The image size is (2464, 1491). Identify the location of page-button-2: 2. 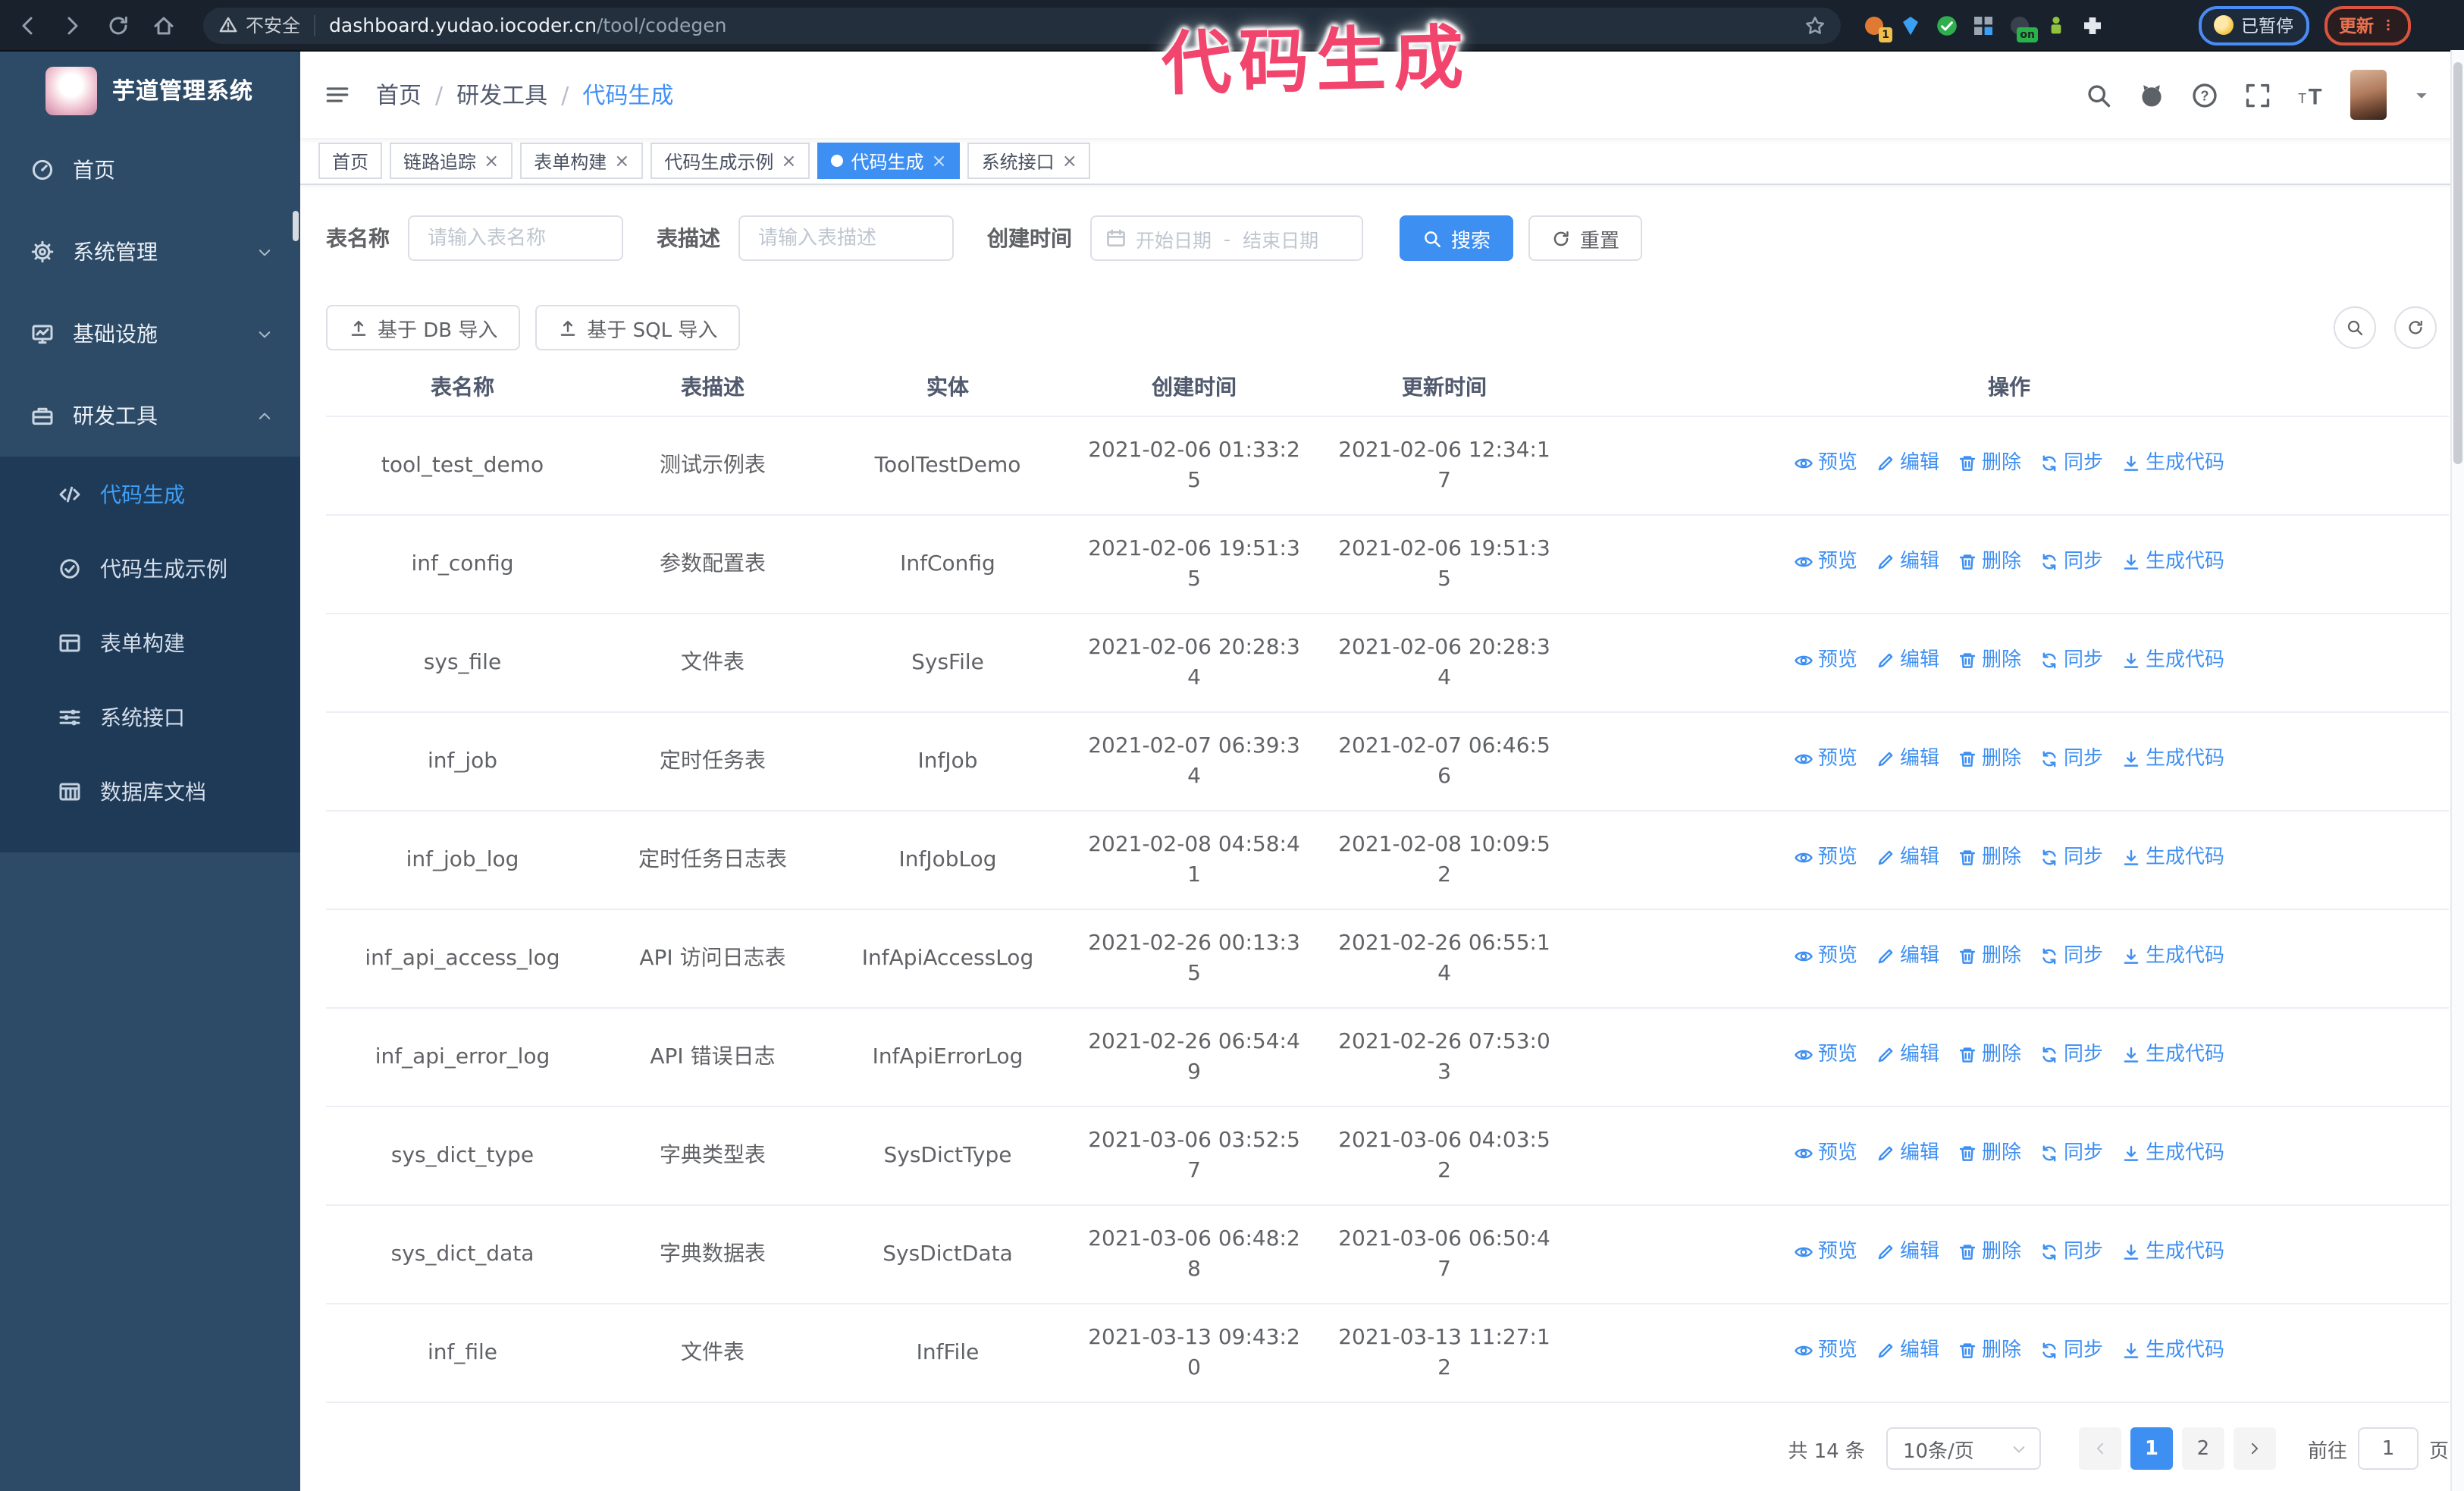
(2203, 1448).